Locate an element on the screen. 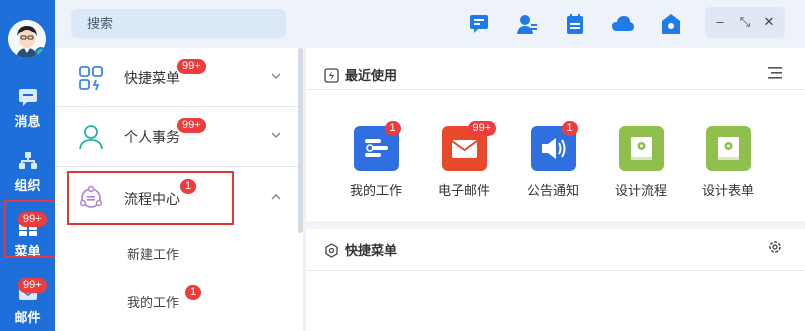 The width and height of the screenshot is (805, 331). close-button: ✕ is located at coordinates (769, 22).